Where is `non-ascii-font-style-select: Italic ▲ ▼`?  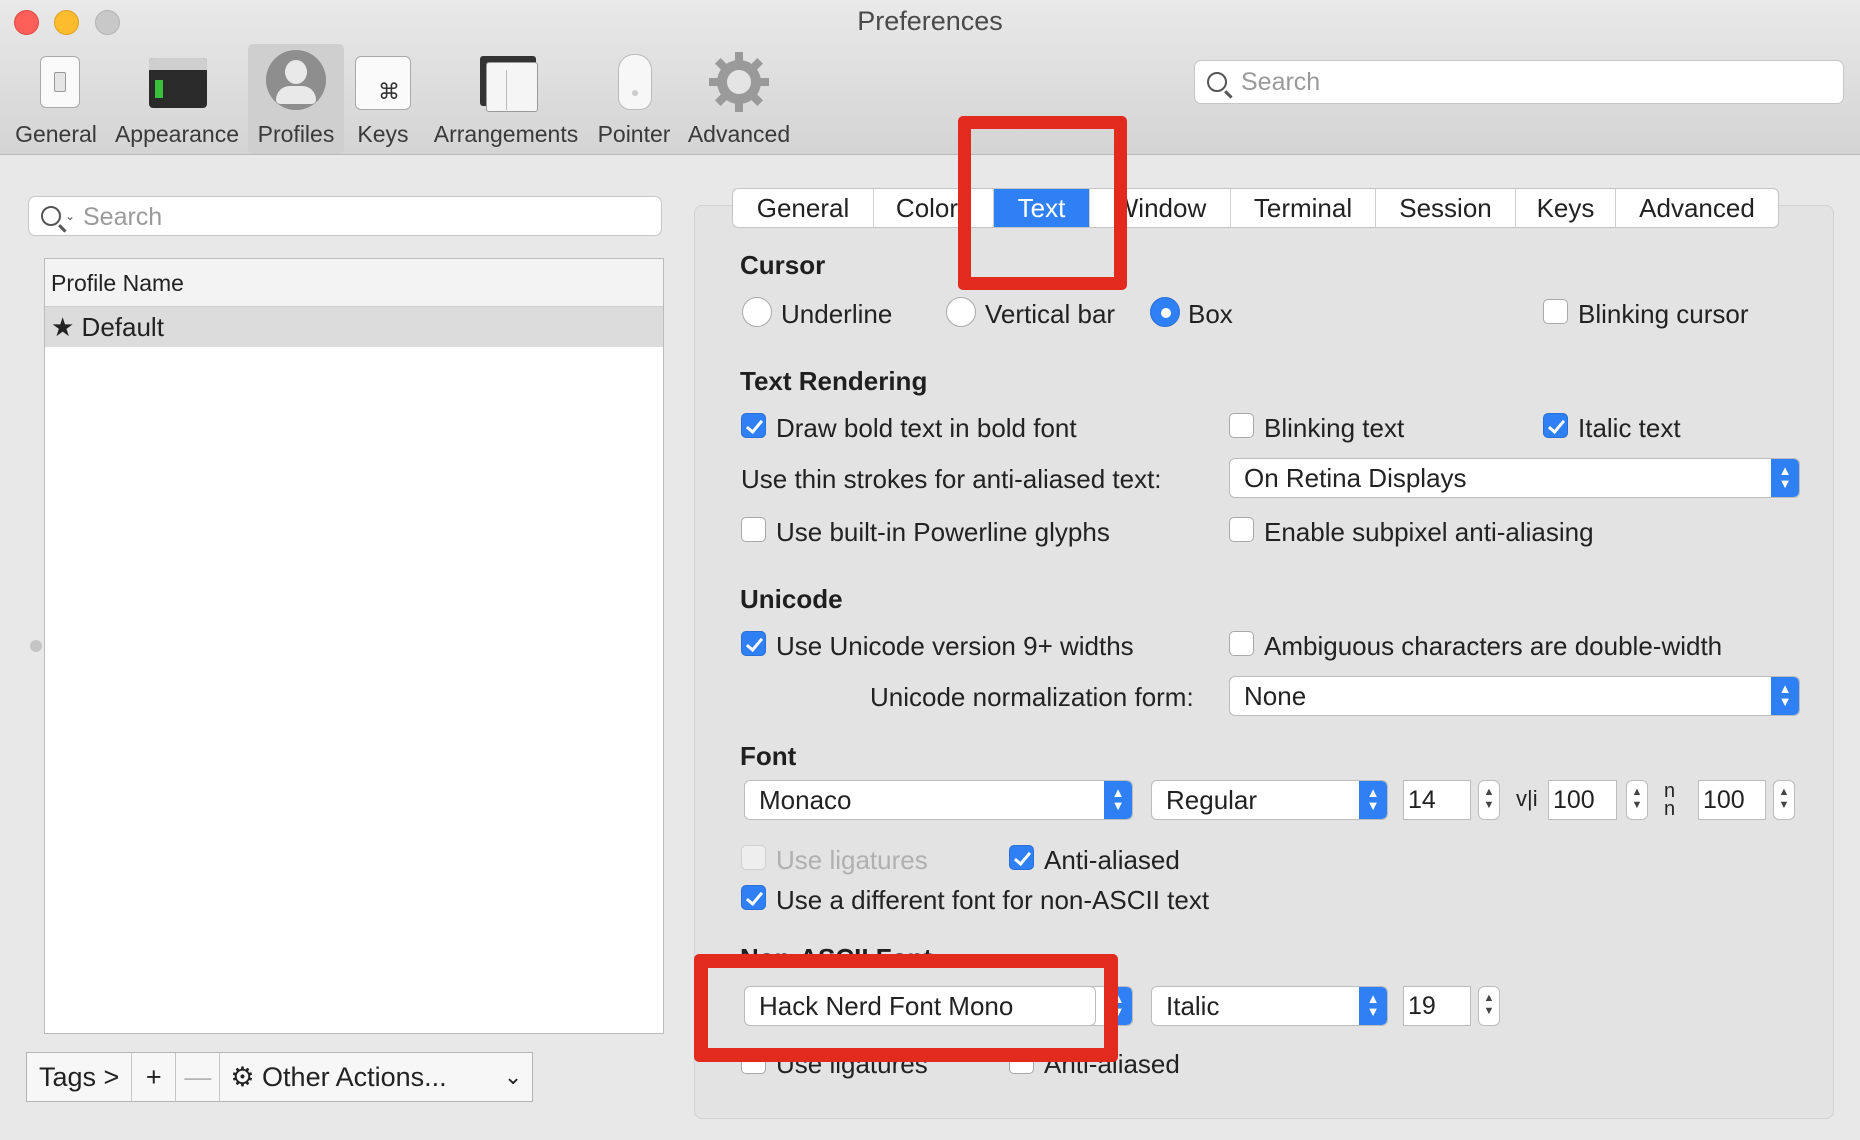 non-ascii-font-style-select: Italic ▲ ▼ is located at coordinates (1269, 1006).